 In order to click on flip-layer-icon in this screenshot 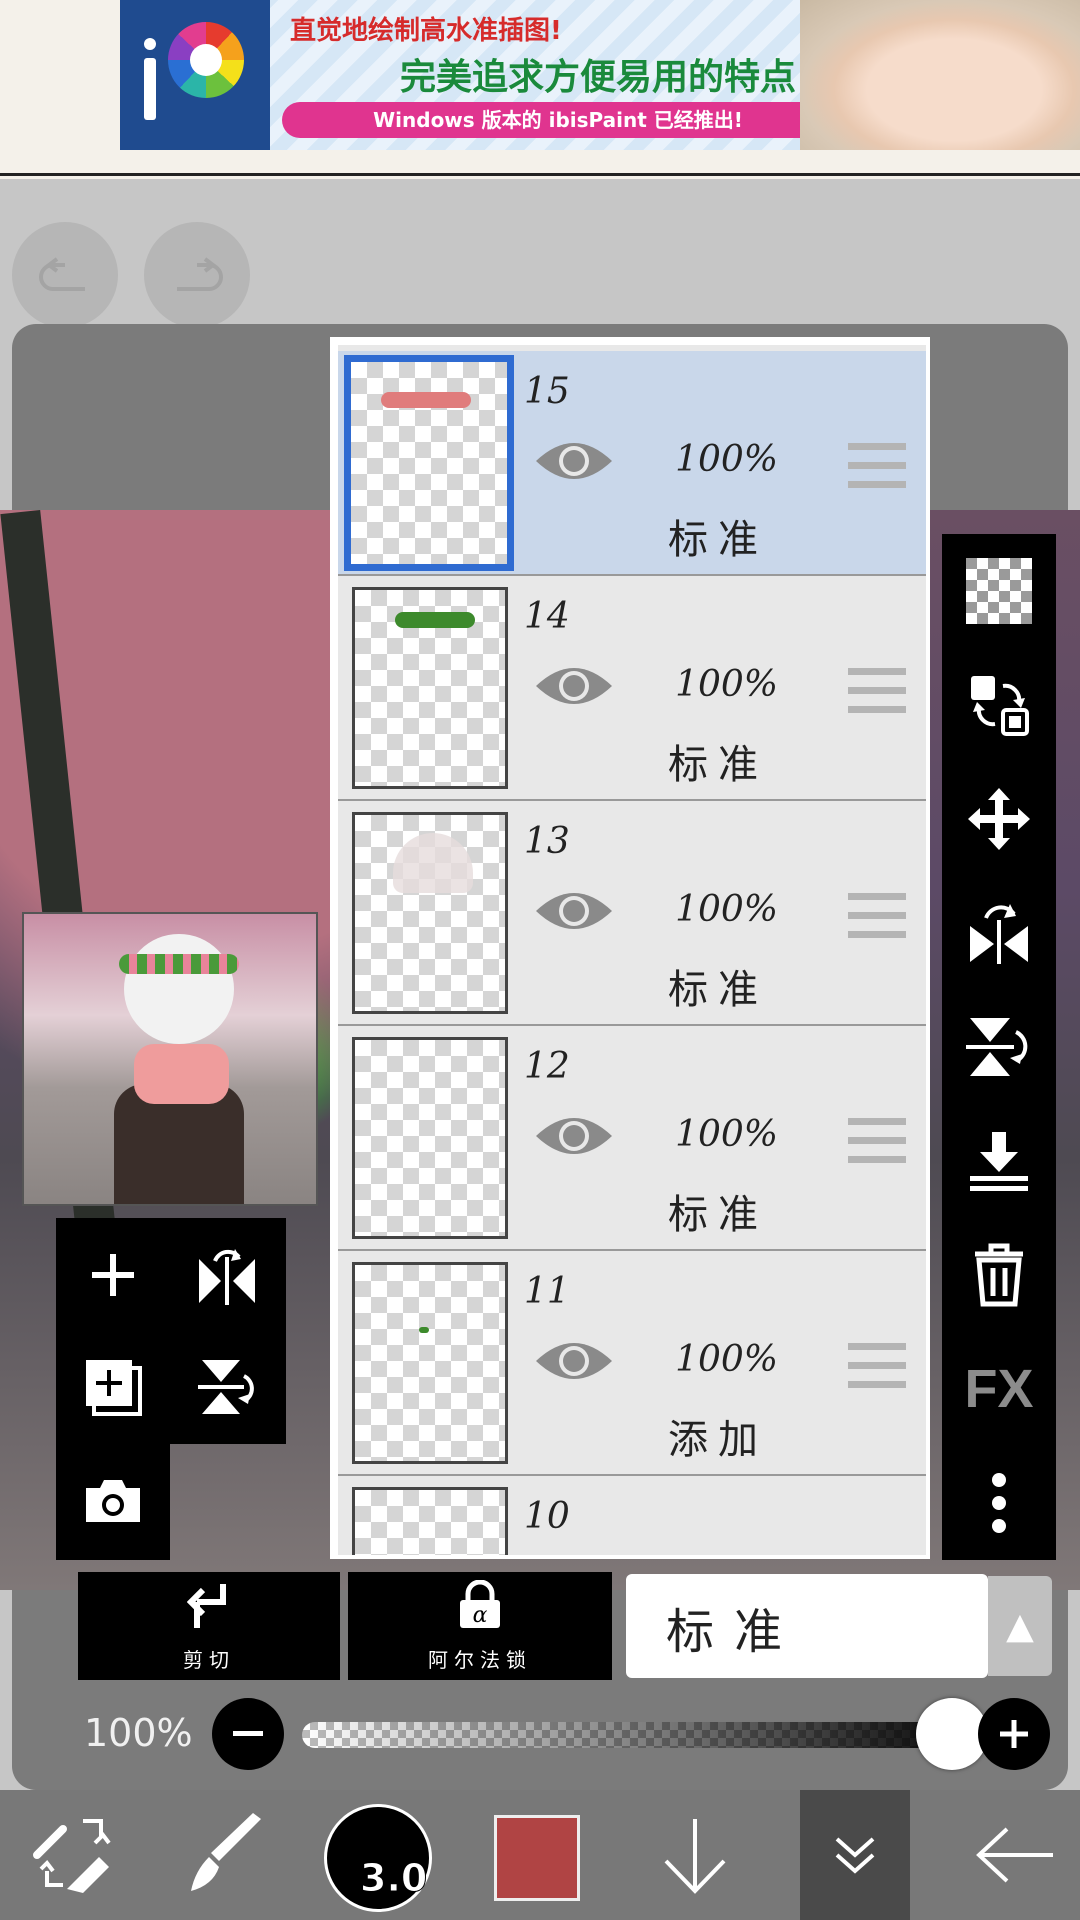, I will do `click(227, 1277)`.